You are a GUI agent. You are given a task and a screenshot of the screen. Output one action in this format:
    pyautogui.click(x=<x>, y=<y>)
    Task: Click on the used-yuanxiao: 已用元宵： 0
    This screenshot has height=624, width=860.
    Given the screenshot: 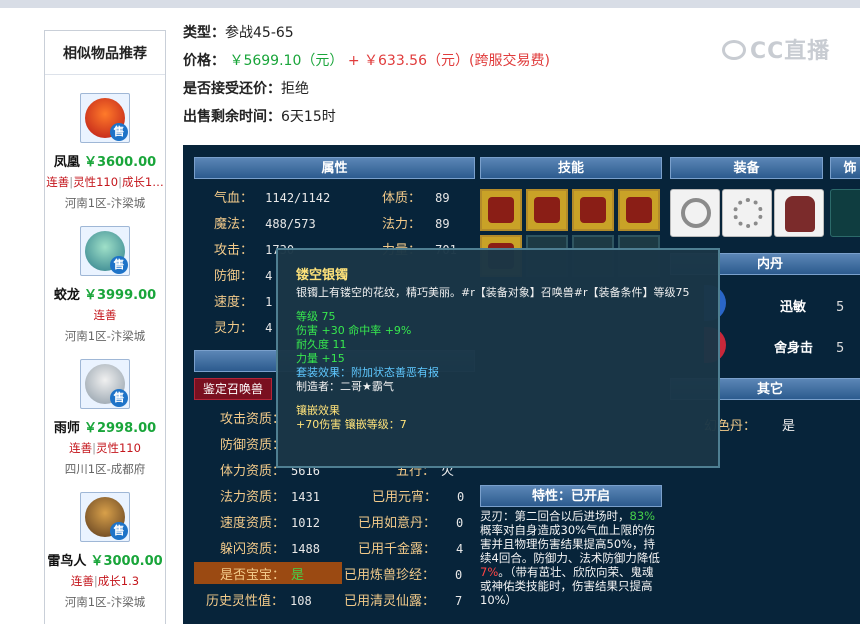 What is the action you would take?
    pyautogui.click(x=418, y=497)
    